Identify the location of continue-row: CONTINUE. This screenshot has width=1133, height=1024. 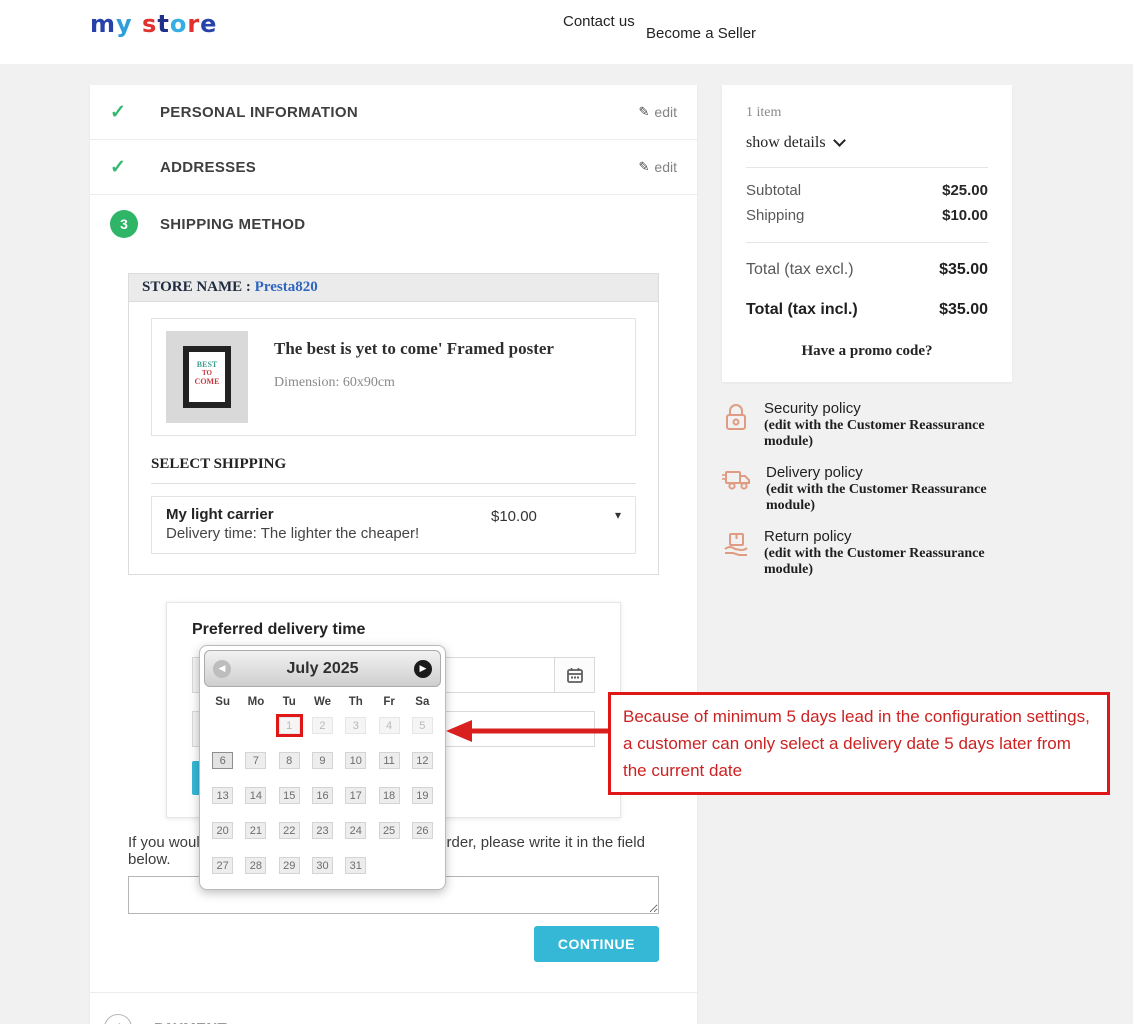
(393, 944).